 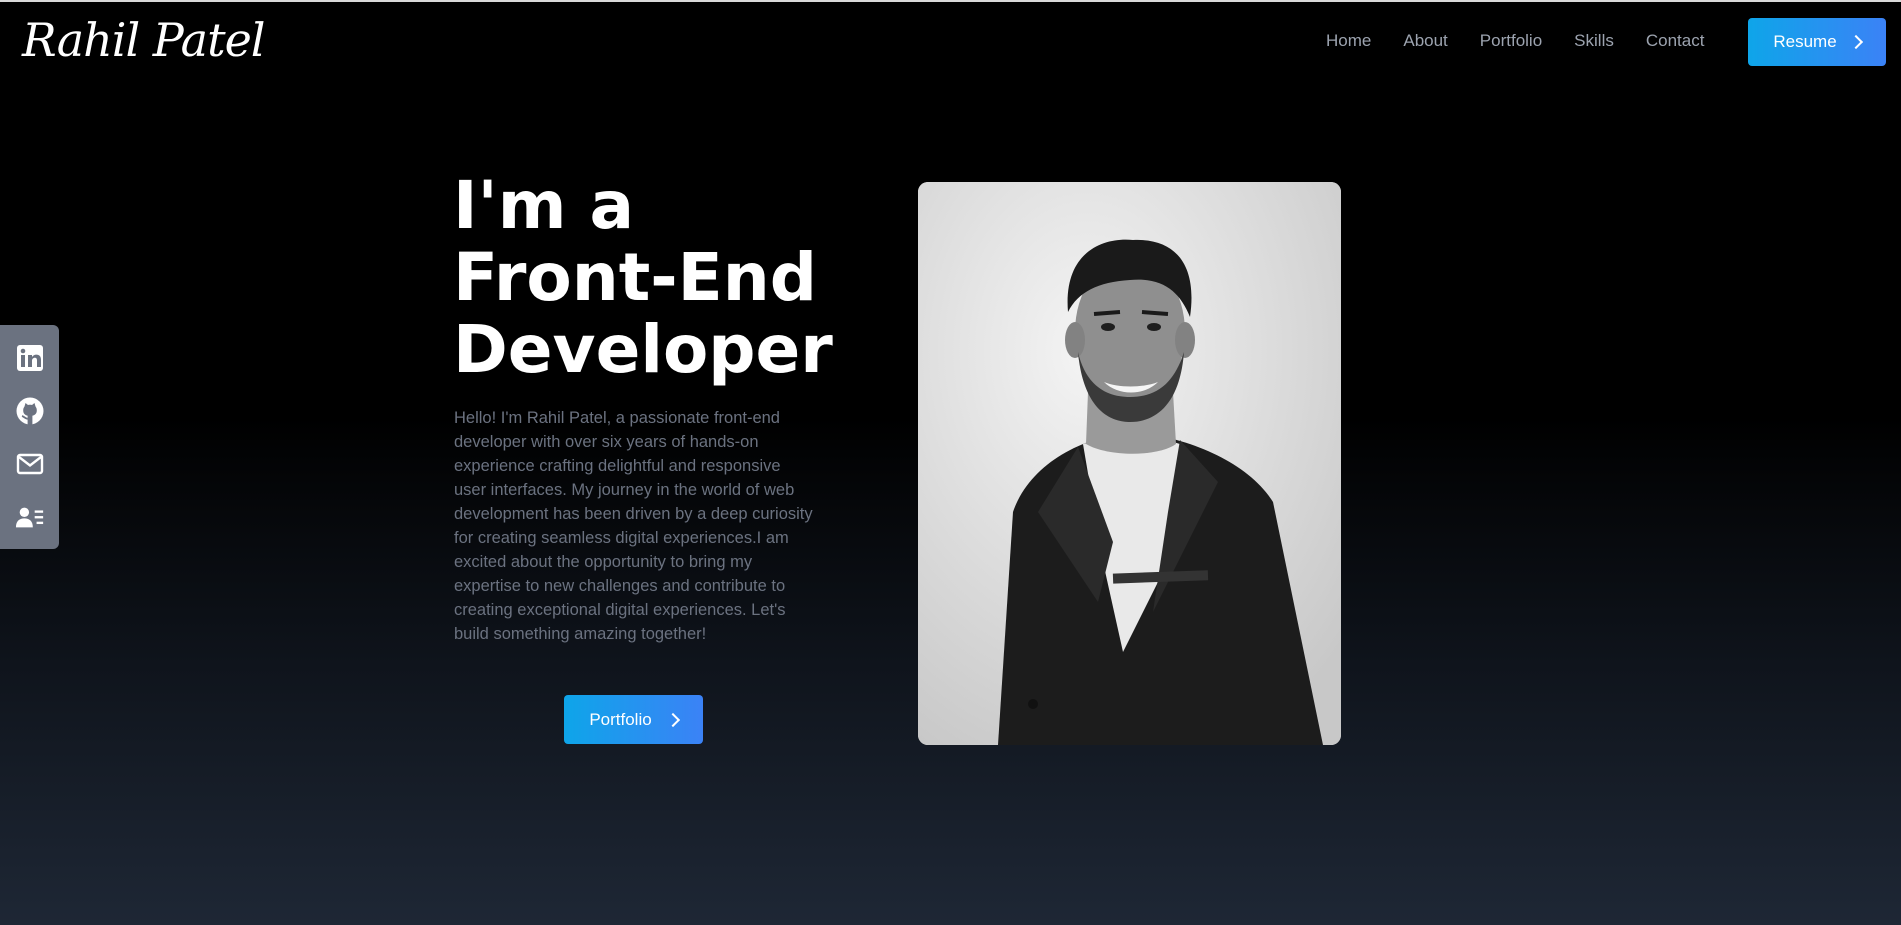 I want to click on resume-button: Resume, so click(x=1817, y=42).